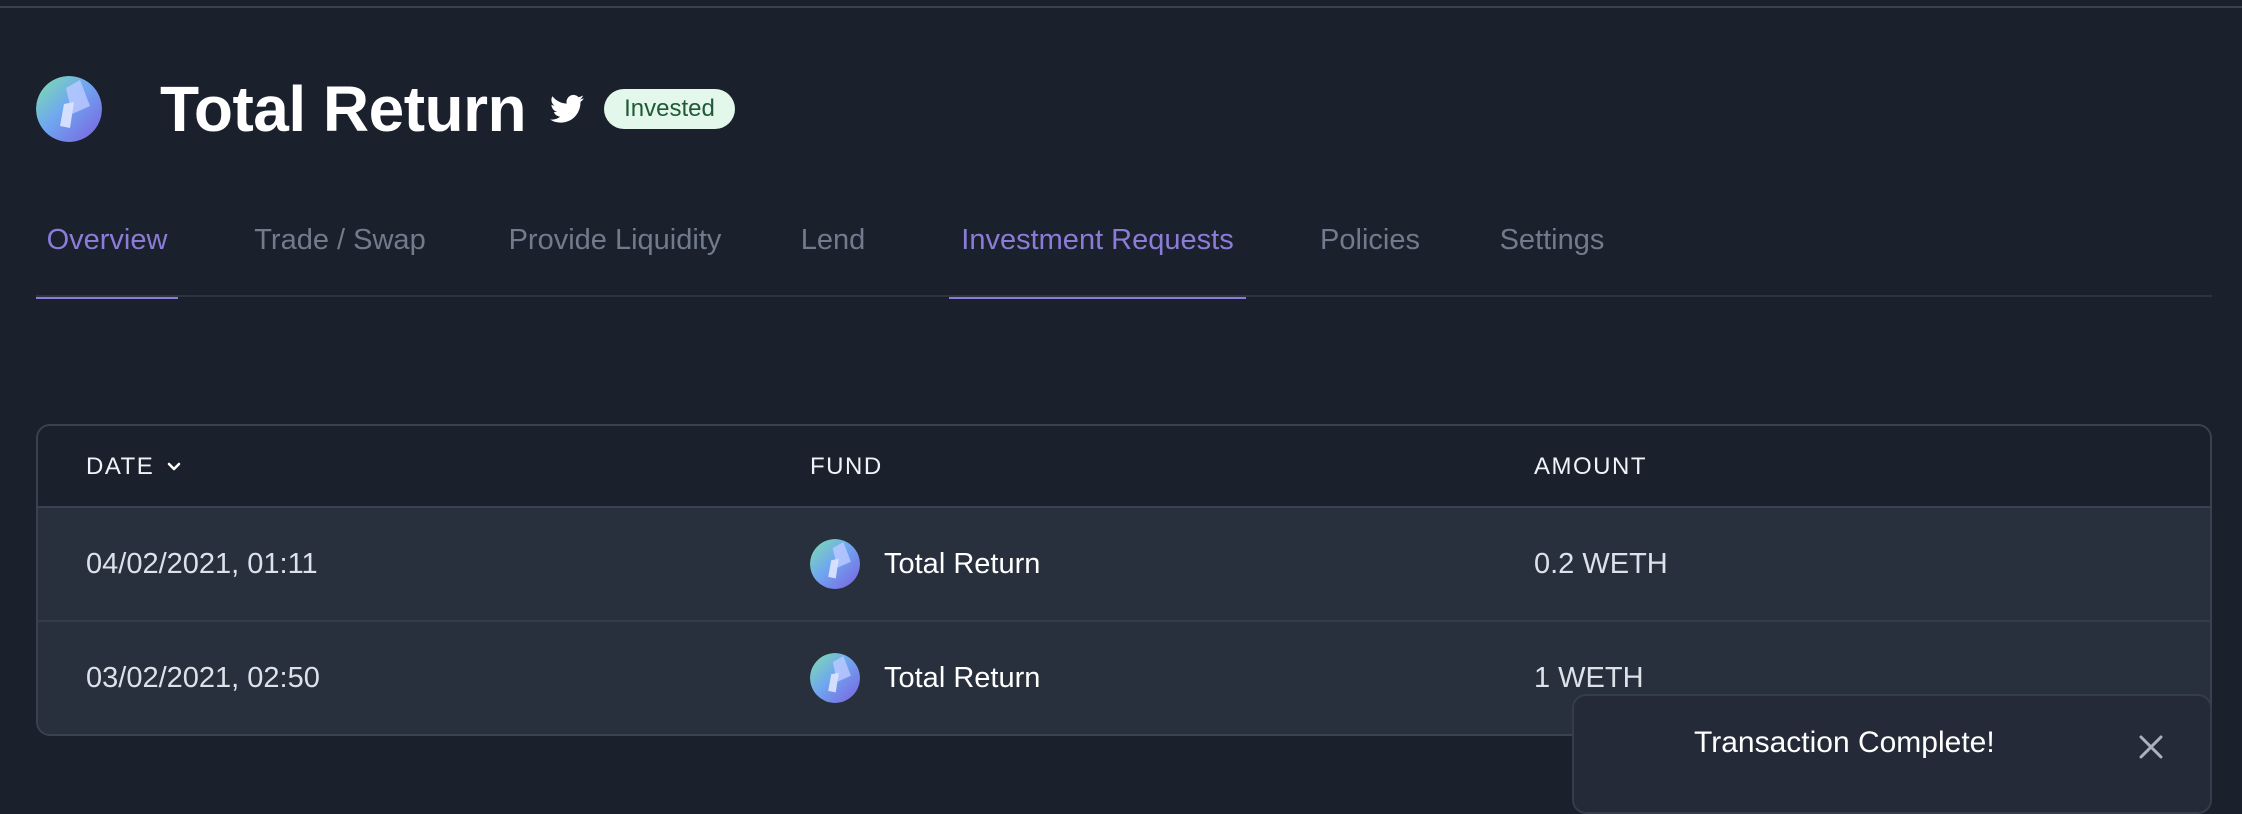 This screenshot has height=814, width=2242. I want to click on amount-column-label: AMOUNT, so click(1590, 466).